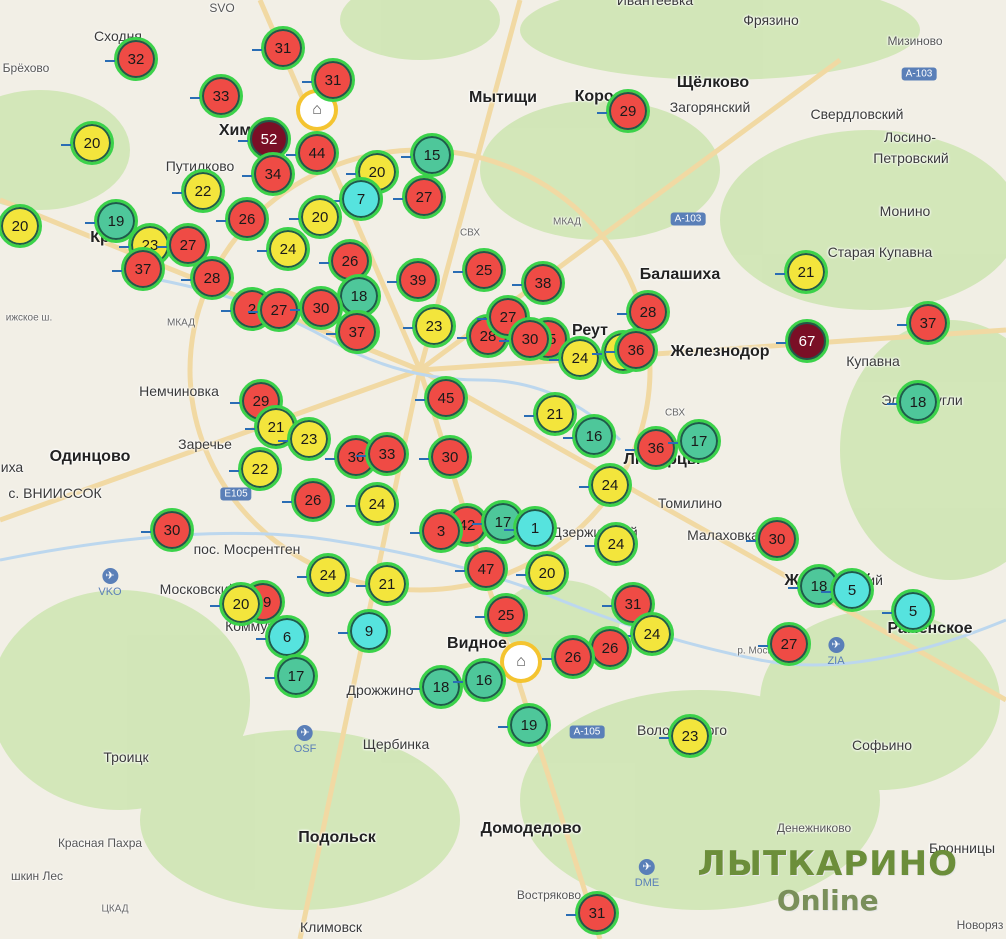  Describe the element at coordinates (524, 725) in the screenshot. I see `aqi-station-marker: 19` at that location.